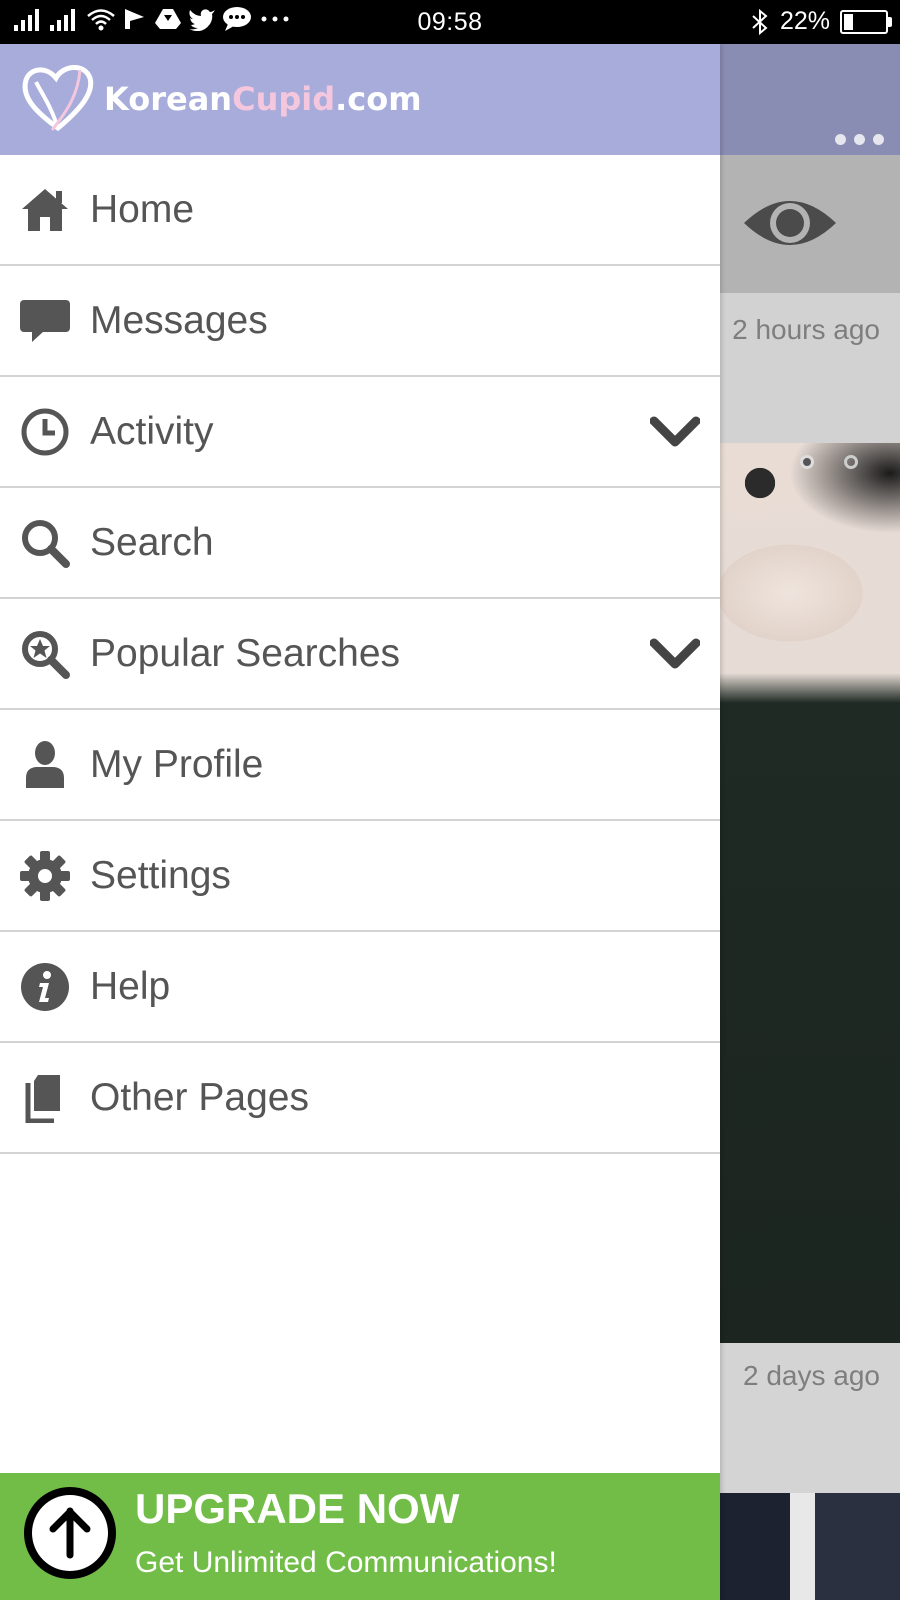  Describe the element at coordinates (263, 99) in the screenshot. I see `logo-text: KoreanCupid.com` at that location.